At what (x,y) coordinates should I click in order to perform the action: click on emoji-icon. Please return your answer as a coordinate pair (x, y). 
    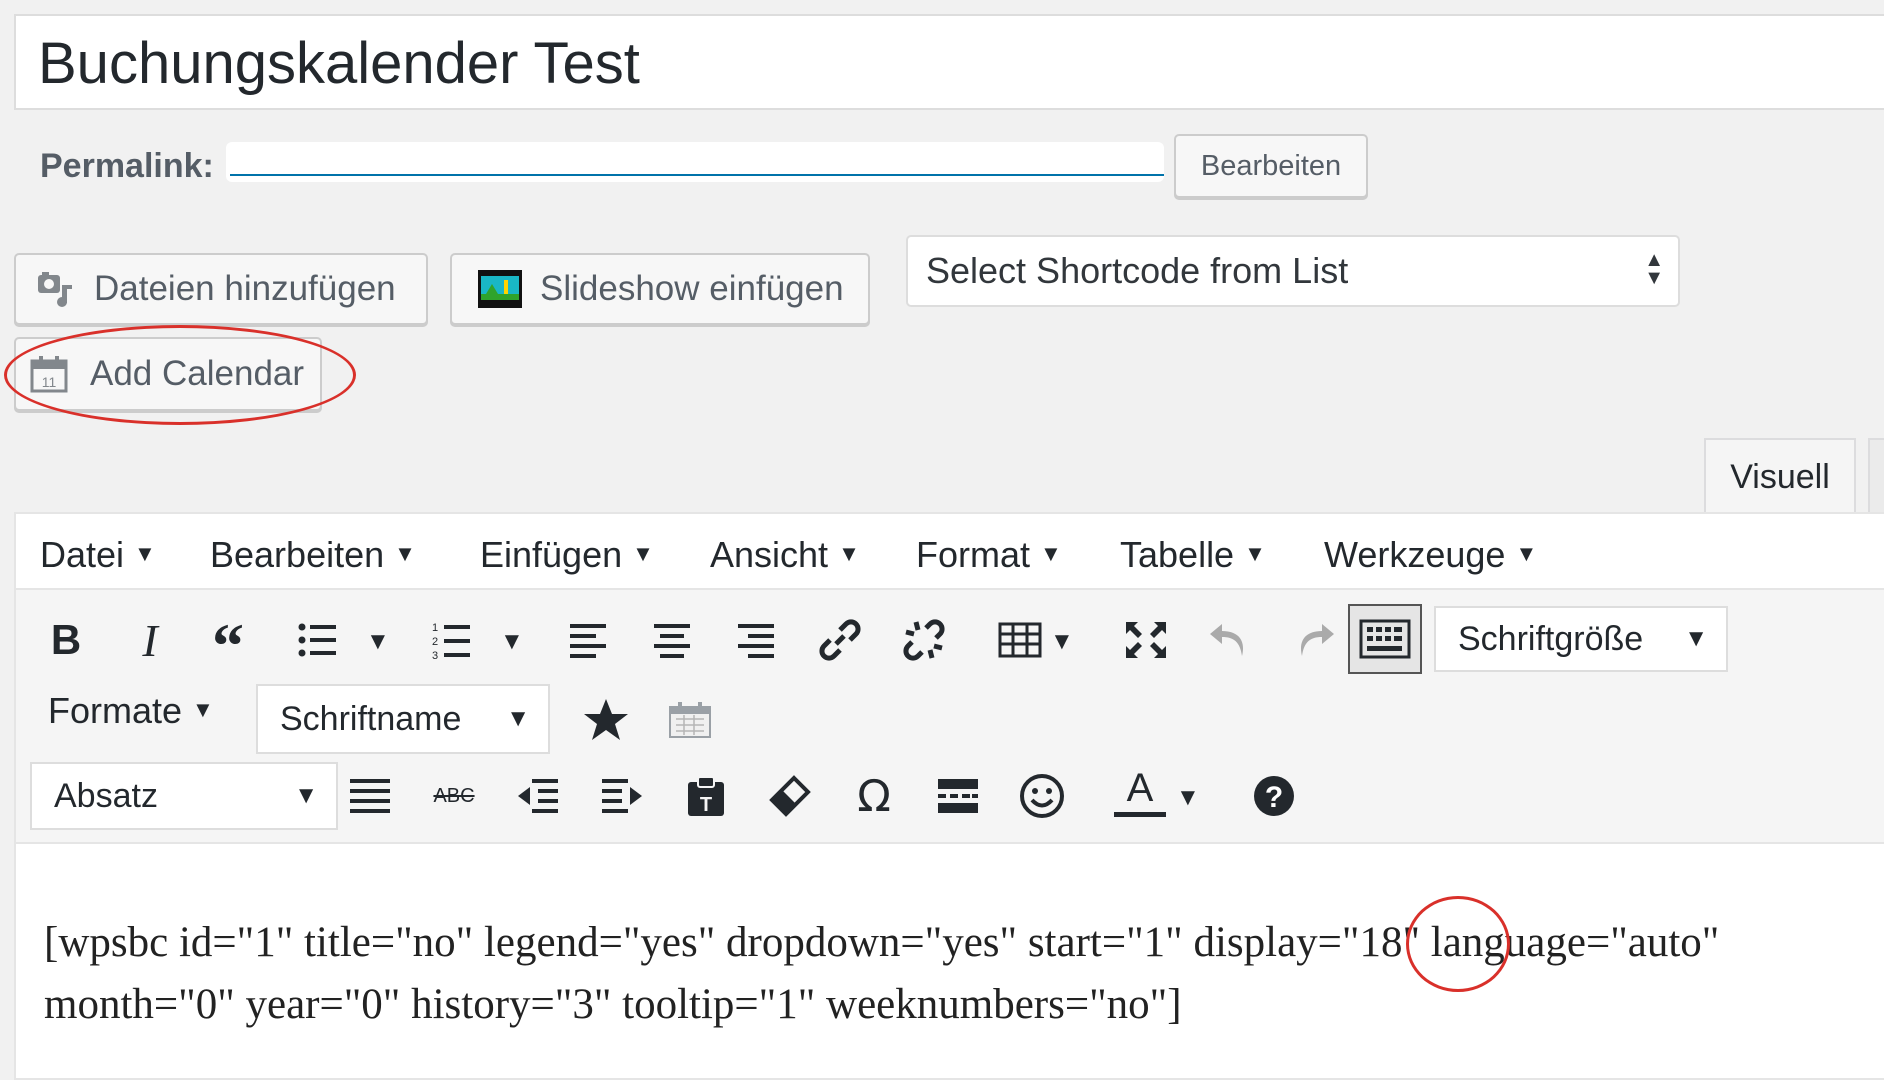
    Looking at the image, I should click on (1042, 796).